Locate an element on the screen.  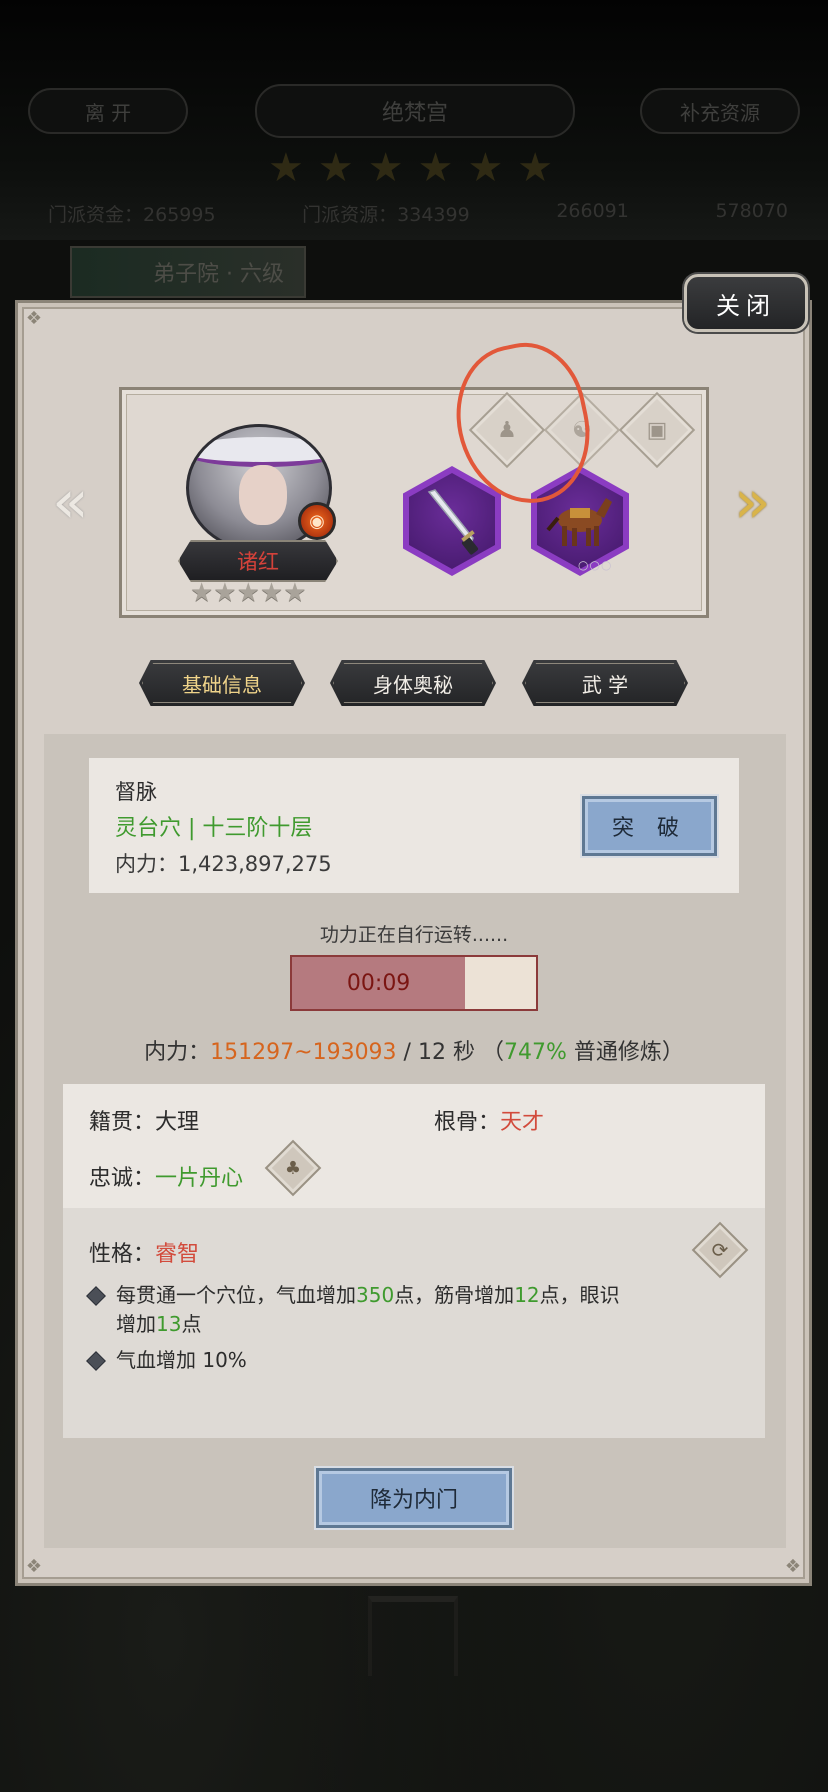
sect-stars: ★ ★ ★ ★ ★ ★ is located at coordinates (410, 168).